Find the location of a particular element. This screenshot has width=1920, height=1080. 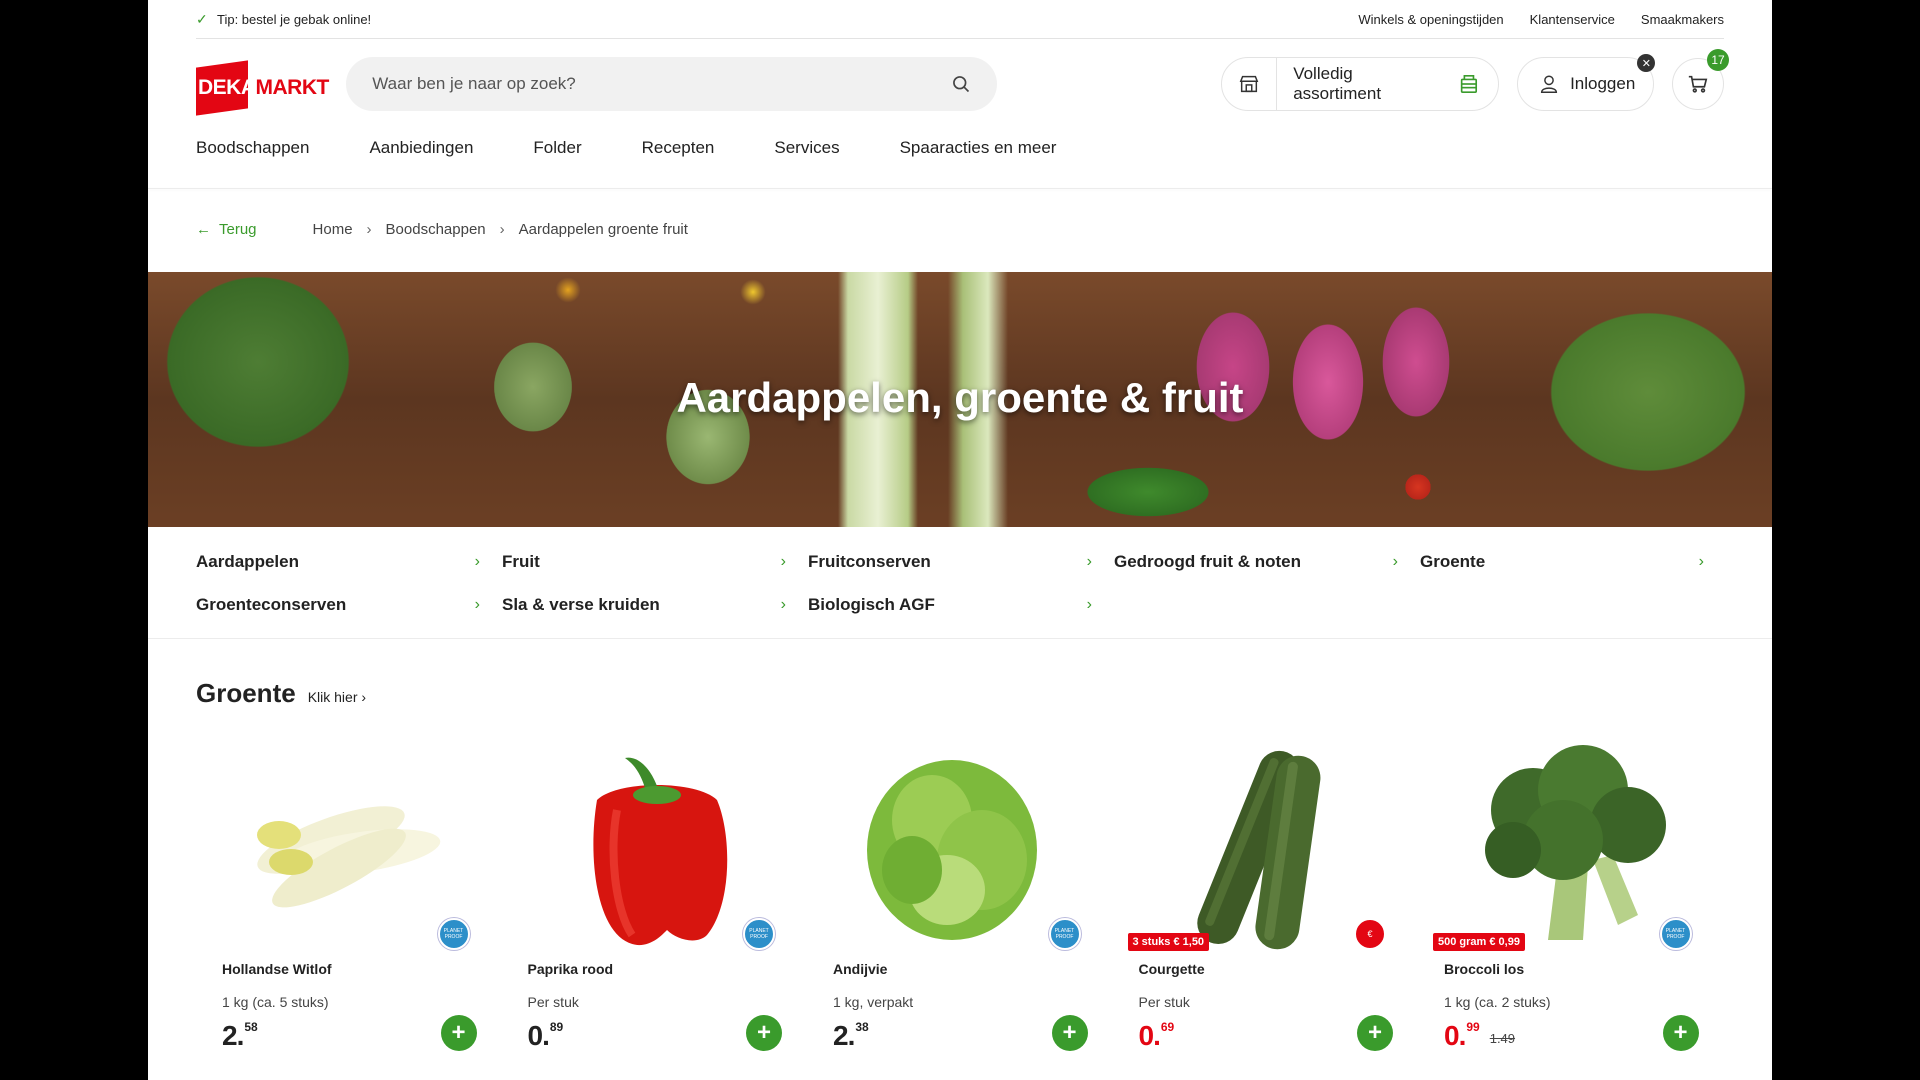

section-header: Groente Klik hier › is located at coordinates (281, 693).